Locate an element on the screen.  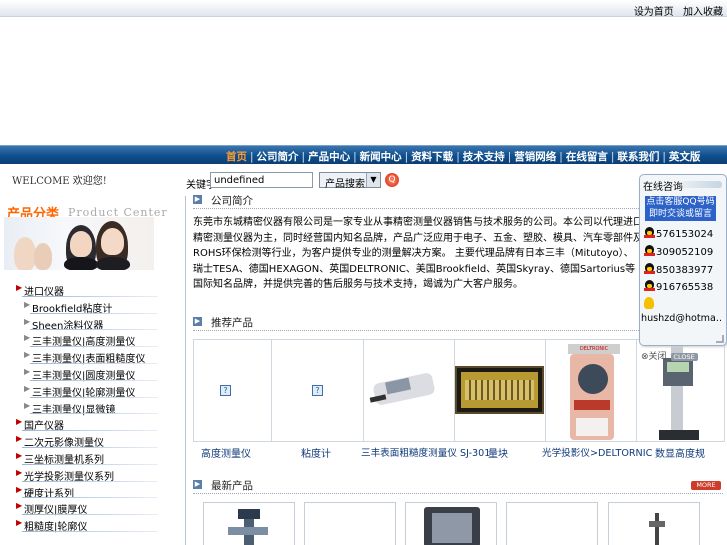
nav-item-1: 公司简介 is located at coordinates (278, 157).